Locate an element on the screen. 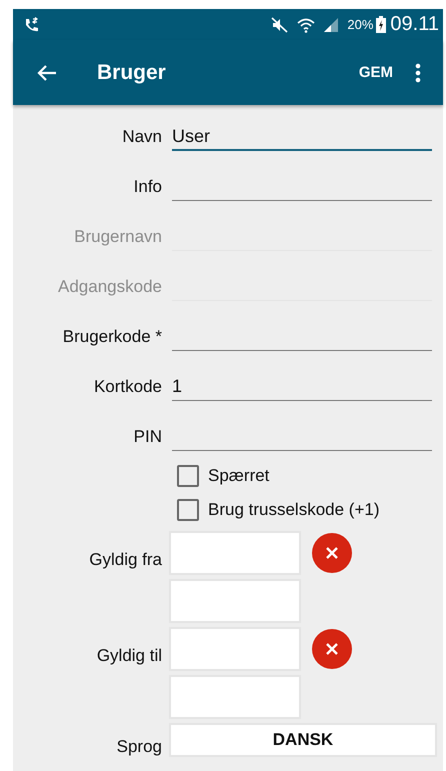  field-label: Gyldig fra is located at coordinates (125, 559).